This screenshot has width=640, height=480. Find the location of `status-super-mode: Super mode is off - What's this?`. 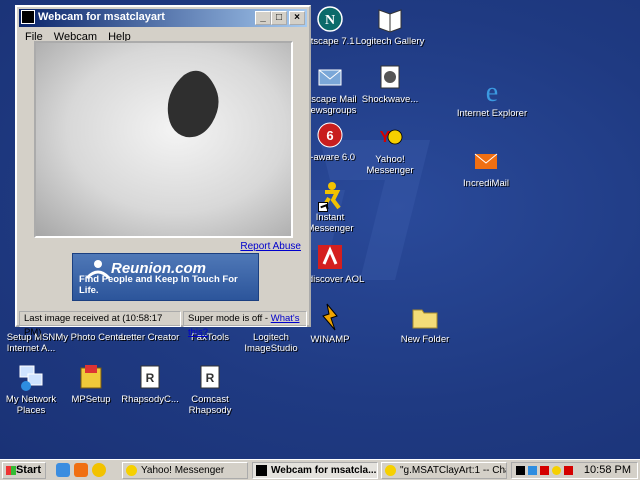

status-super-mode: Super mode is off - What's this? is located at coordinates (245, 324).